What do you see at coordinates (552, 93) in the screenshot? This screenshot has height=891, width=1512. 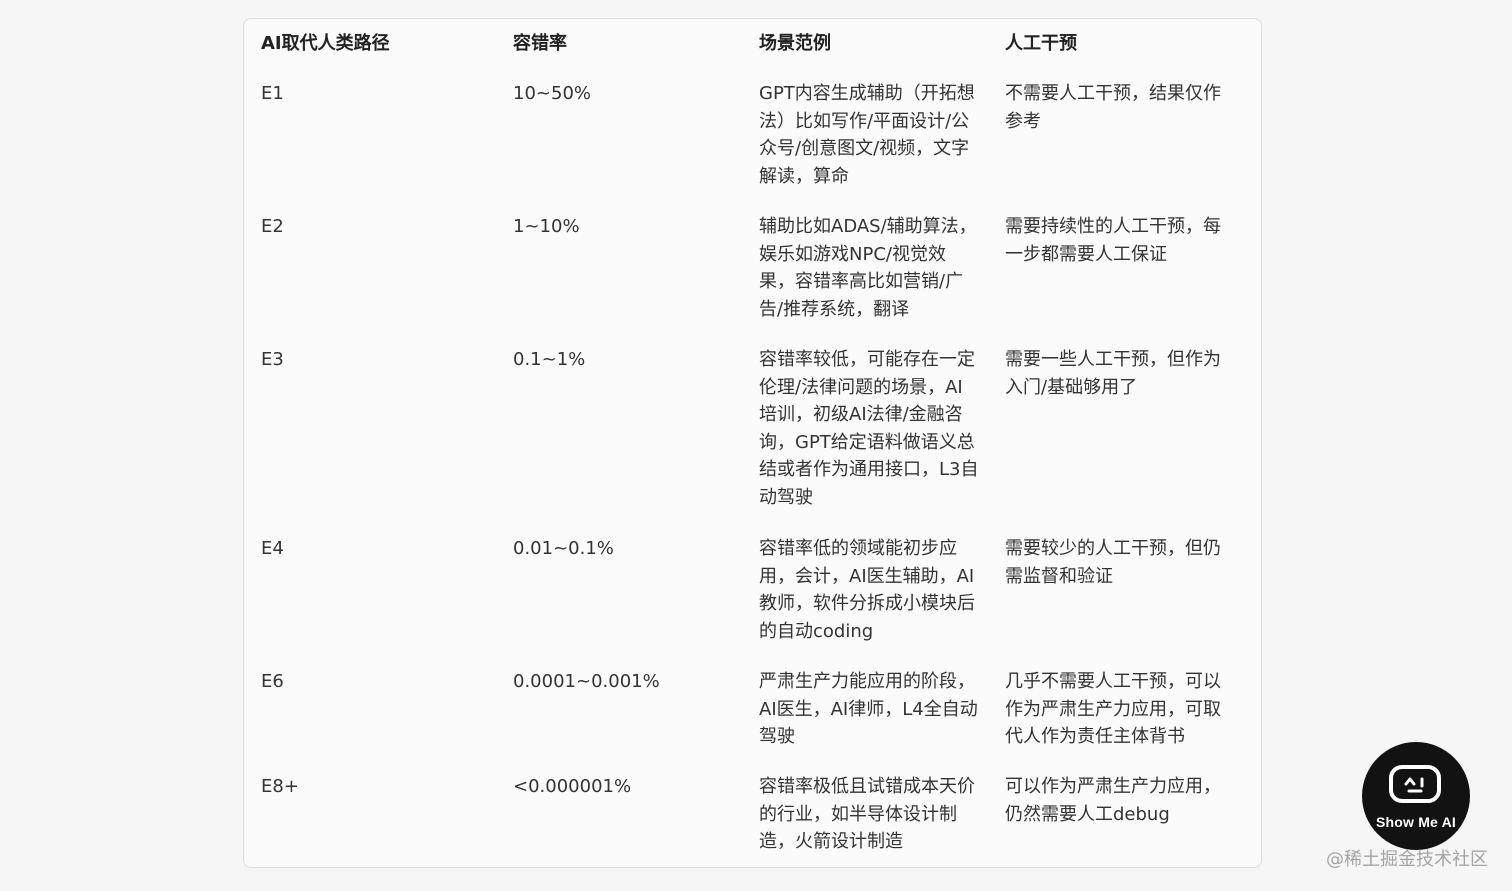 I see `cell-tolerance: 10~50%` at bounding box center [552, 93].